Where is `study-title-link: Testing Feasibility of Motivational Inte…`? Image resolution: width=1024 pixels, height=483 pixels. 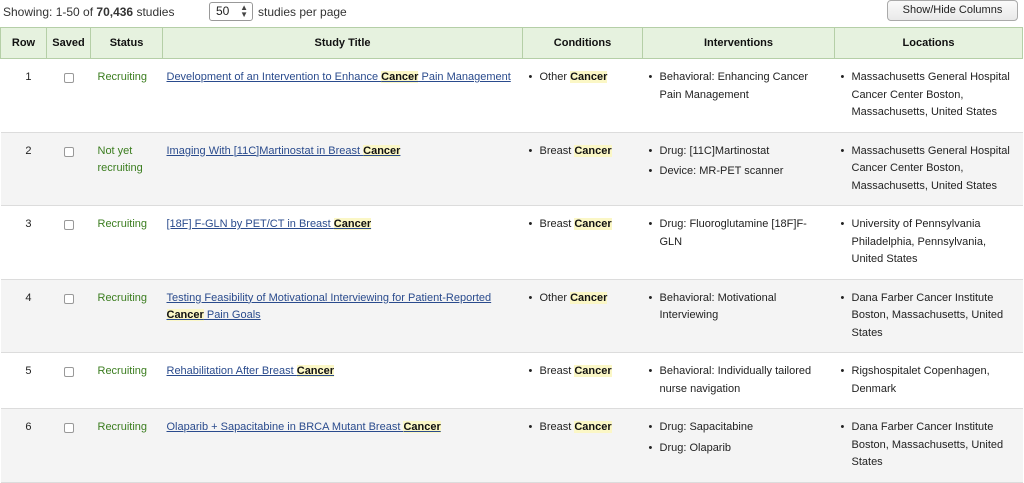 study-title-link: Testing Feasibility of Motivational Inte… is located at coordinates (329, 306).